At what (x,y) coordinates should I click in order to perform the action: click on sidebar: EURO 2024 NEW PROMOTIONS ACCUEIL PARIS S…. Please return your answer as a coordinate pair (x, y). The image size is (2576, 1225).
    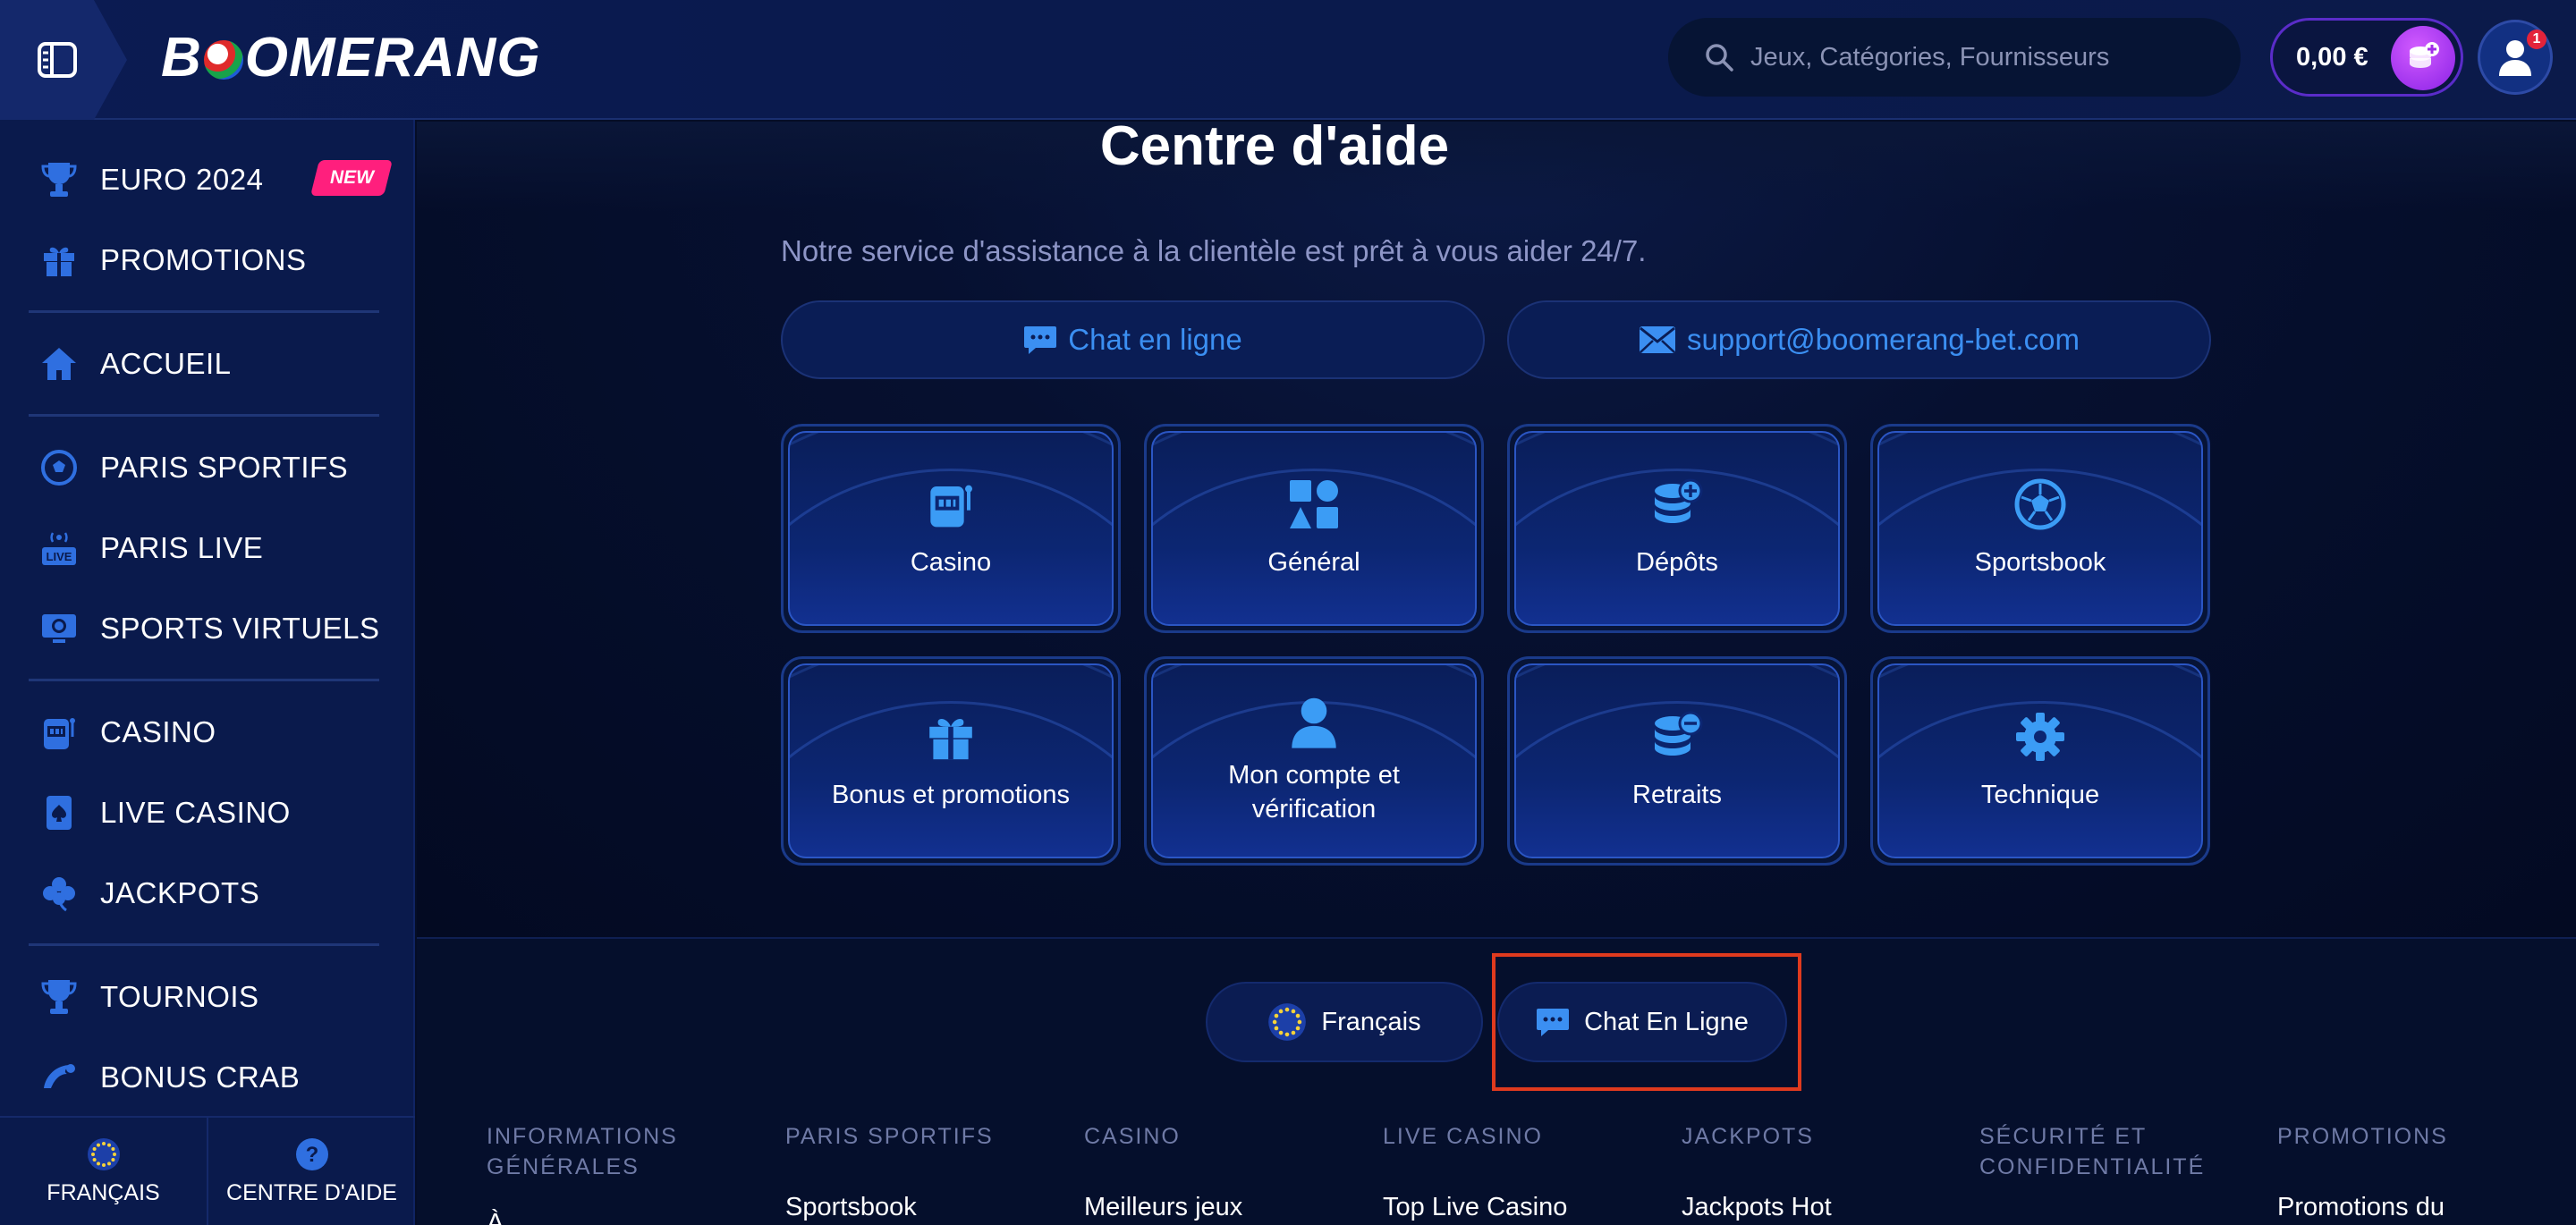
    Looking at the image, I should click on (207, 672).